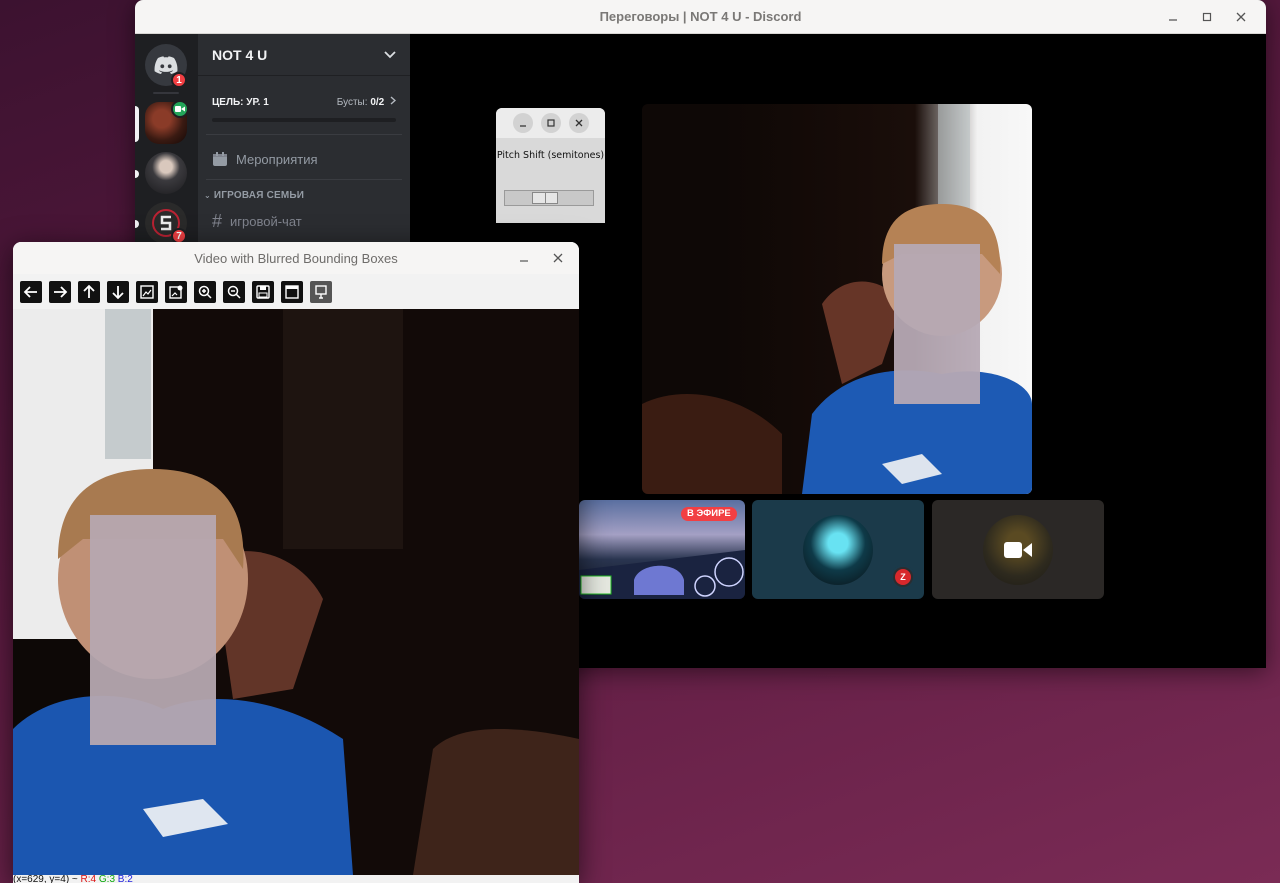  I want to click on pitch-titlebar, so click(550, 123).